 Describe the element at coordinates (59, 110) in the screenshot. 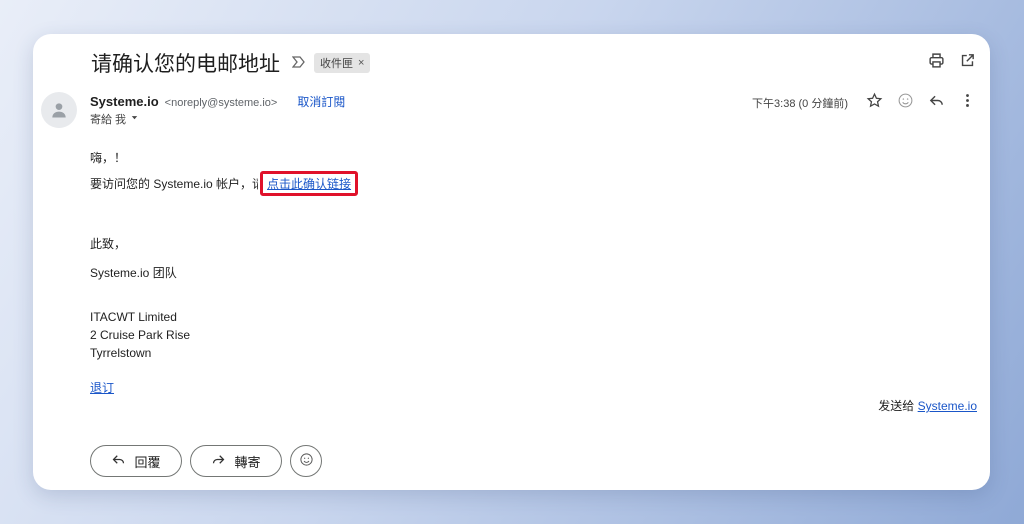

I see `sender-avatar` at that location.